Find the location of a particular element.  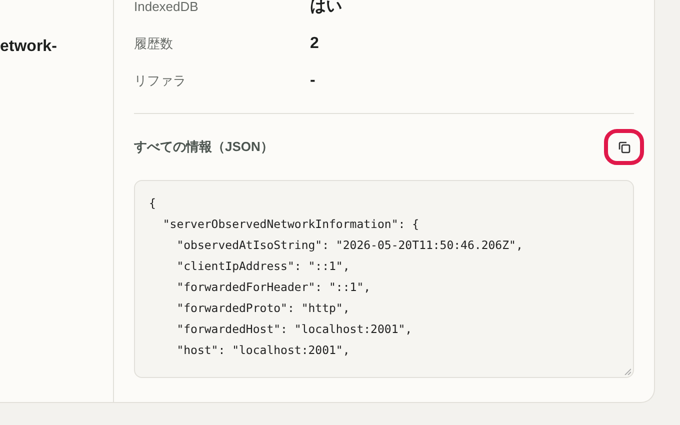

page-title-fragment: etwork- is located at coordinates (29, 47).